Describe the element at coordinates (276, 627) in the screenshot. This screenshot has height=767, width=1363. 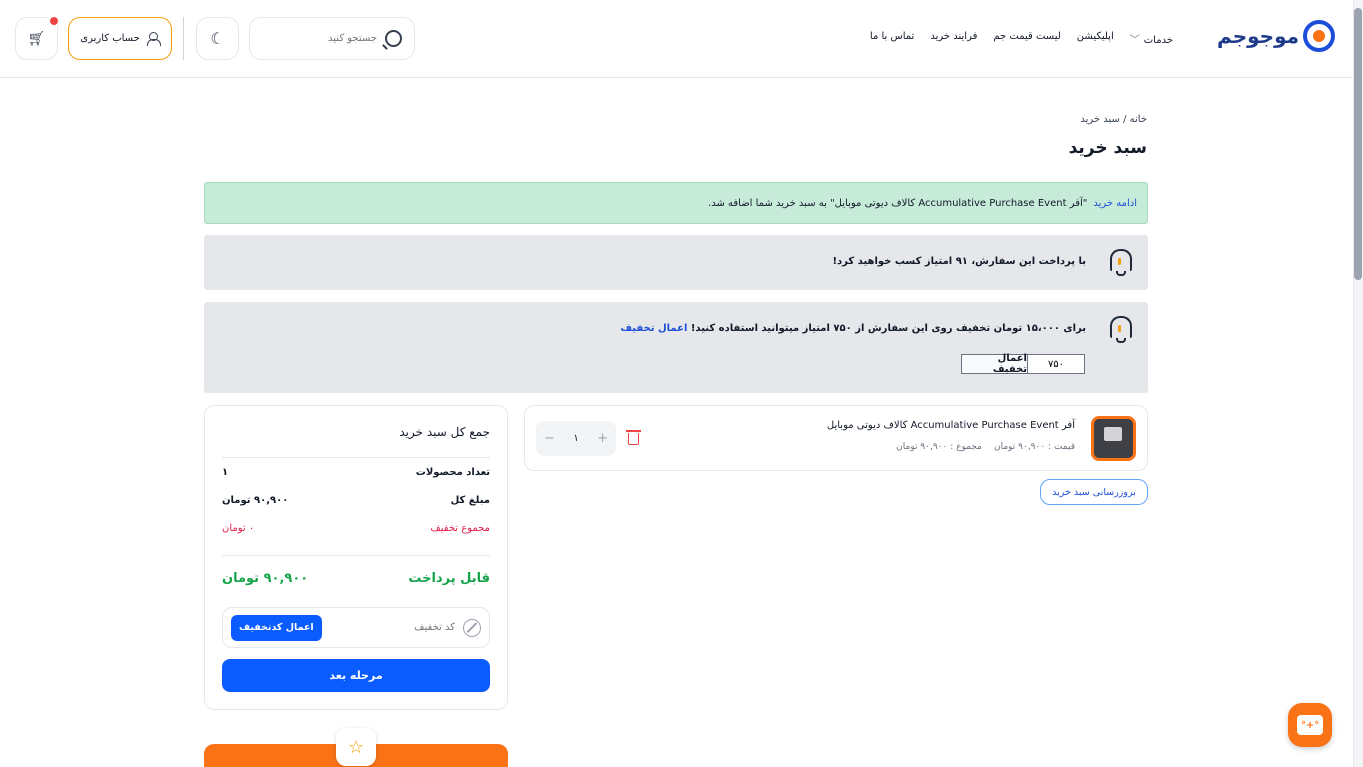
I see `apply-coupon-button: اعمال کدتخفیف` at that location.